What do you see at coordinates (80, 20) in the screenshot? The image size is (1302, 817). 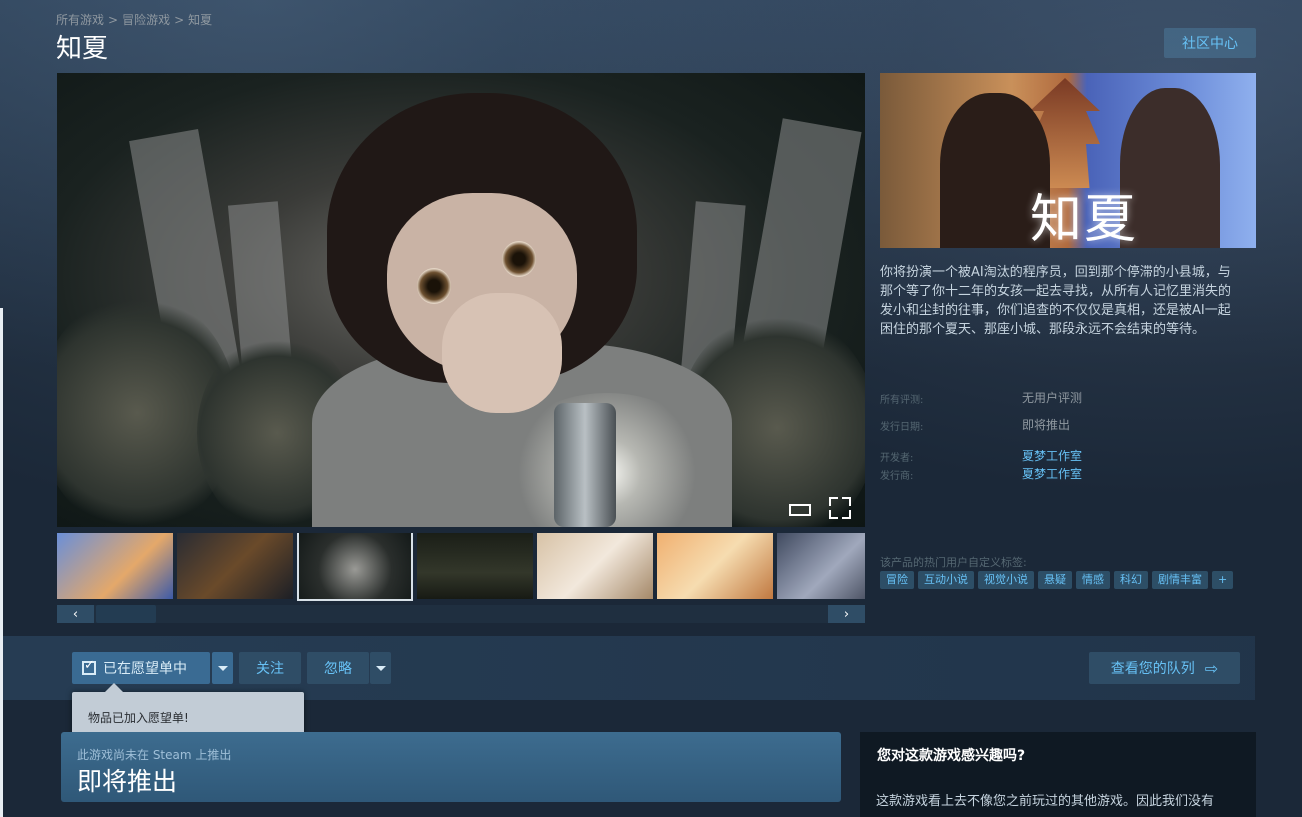 I see `breadcrumb-all-games: 所有游戏` at bounding box center [80, 20].